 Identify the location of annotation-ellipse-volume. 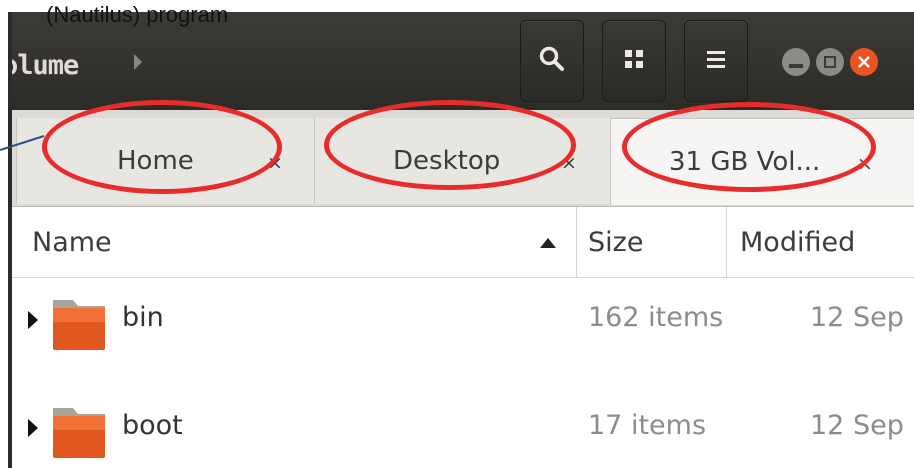
(749, 147).